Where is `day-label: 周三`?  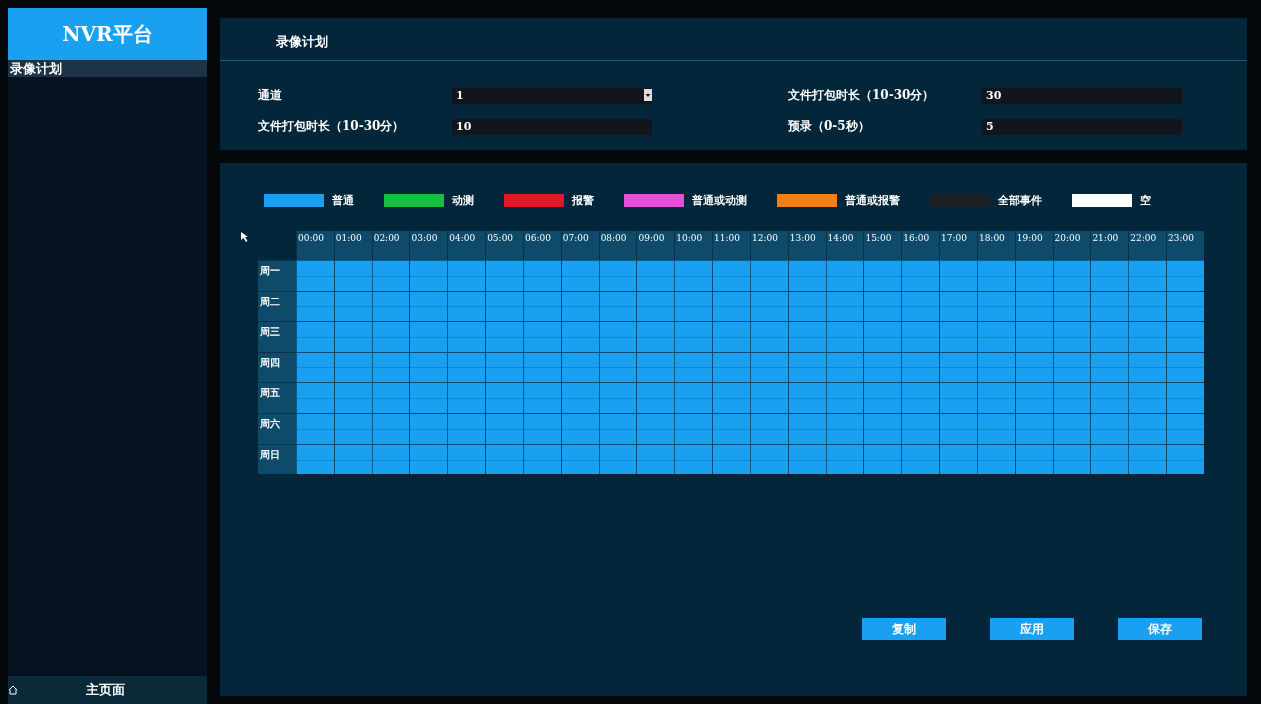
day-label: 周三 is located at coordinates (277, 336).